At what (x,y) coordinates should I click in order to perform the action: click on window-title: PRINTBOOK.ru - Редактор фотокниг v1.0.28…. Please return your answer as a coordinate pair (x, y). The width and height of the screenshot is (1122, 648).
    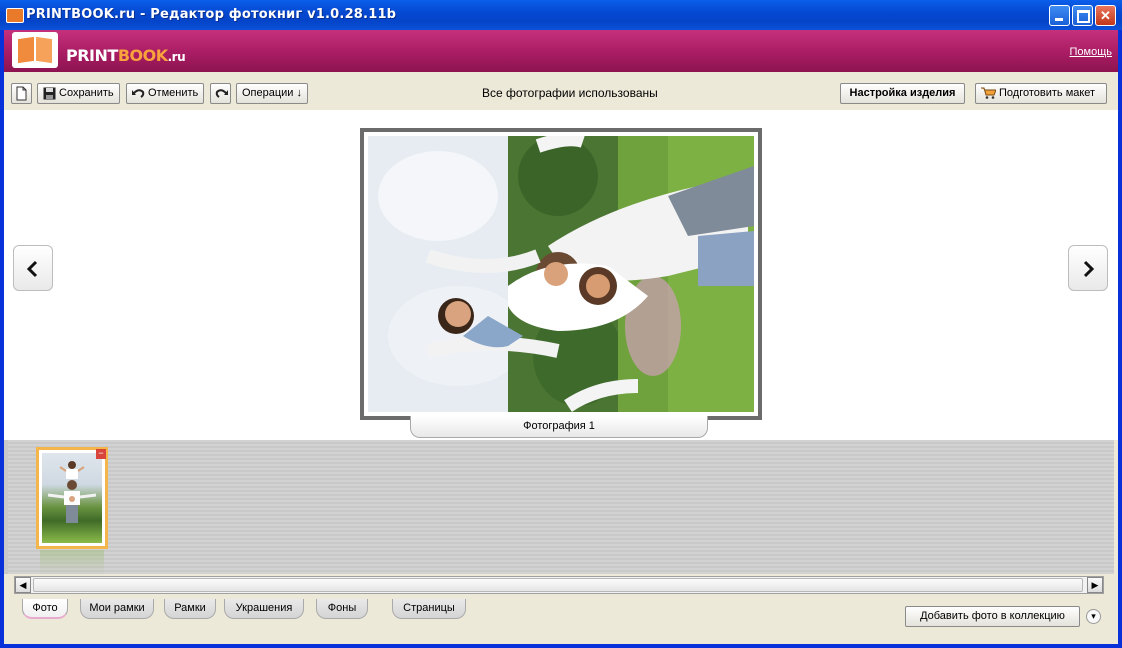
    Looking at the image, I should click on (211, 14).